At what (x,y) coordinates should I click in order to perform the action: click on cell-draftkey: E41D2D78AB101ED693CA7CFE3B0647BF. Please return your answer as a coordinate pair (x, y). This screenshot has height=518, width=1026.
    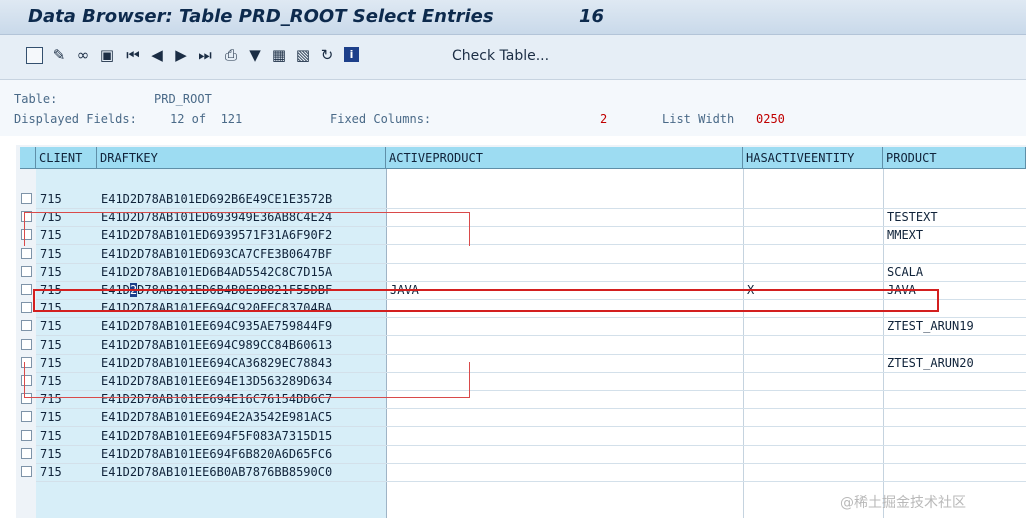
    Looking at the image, I should click on (241, 254).